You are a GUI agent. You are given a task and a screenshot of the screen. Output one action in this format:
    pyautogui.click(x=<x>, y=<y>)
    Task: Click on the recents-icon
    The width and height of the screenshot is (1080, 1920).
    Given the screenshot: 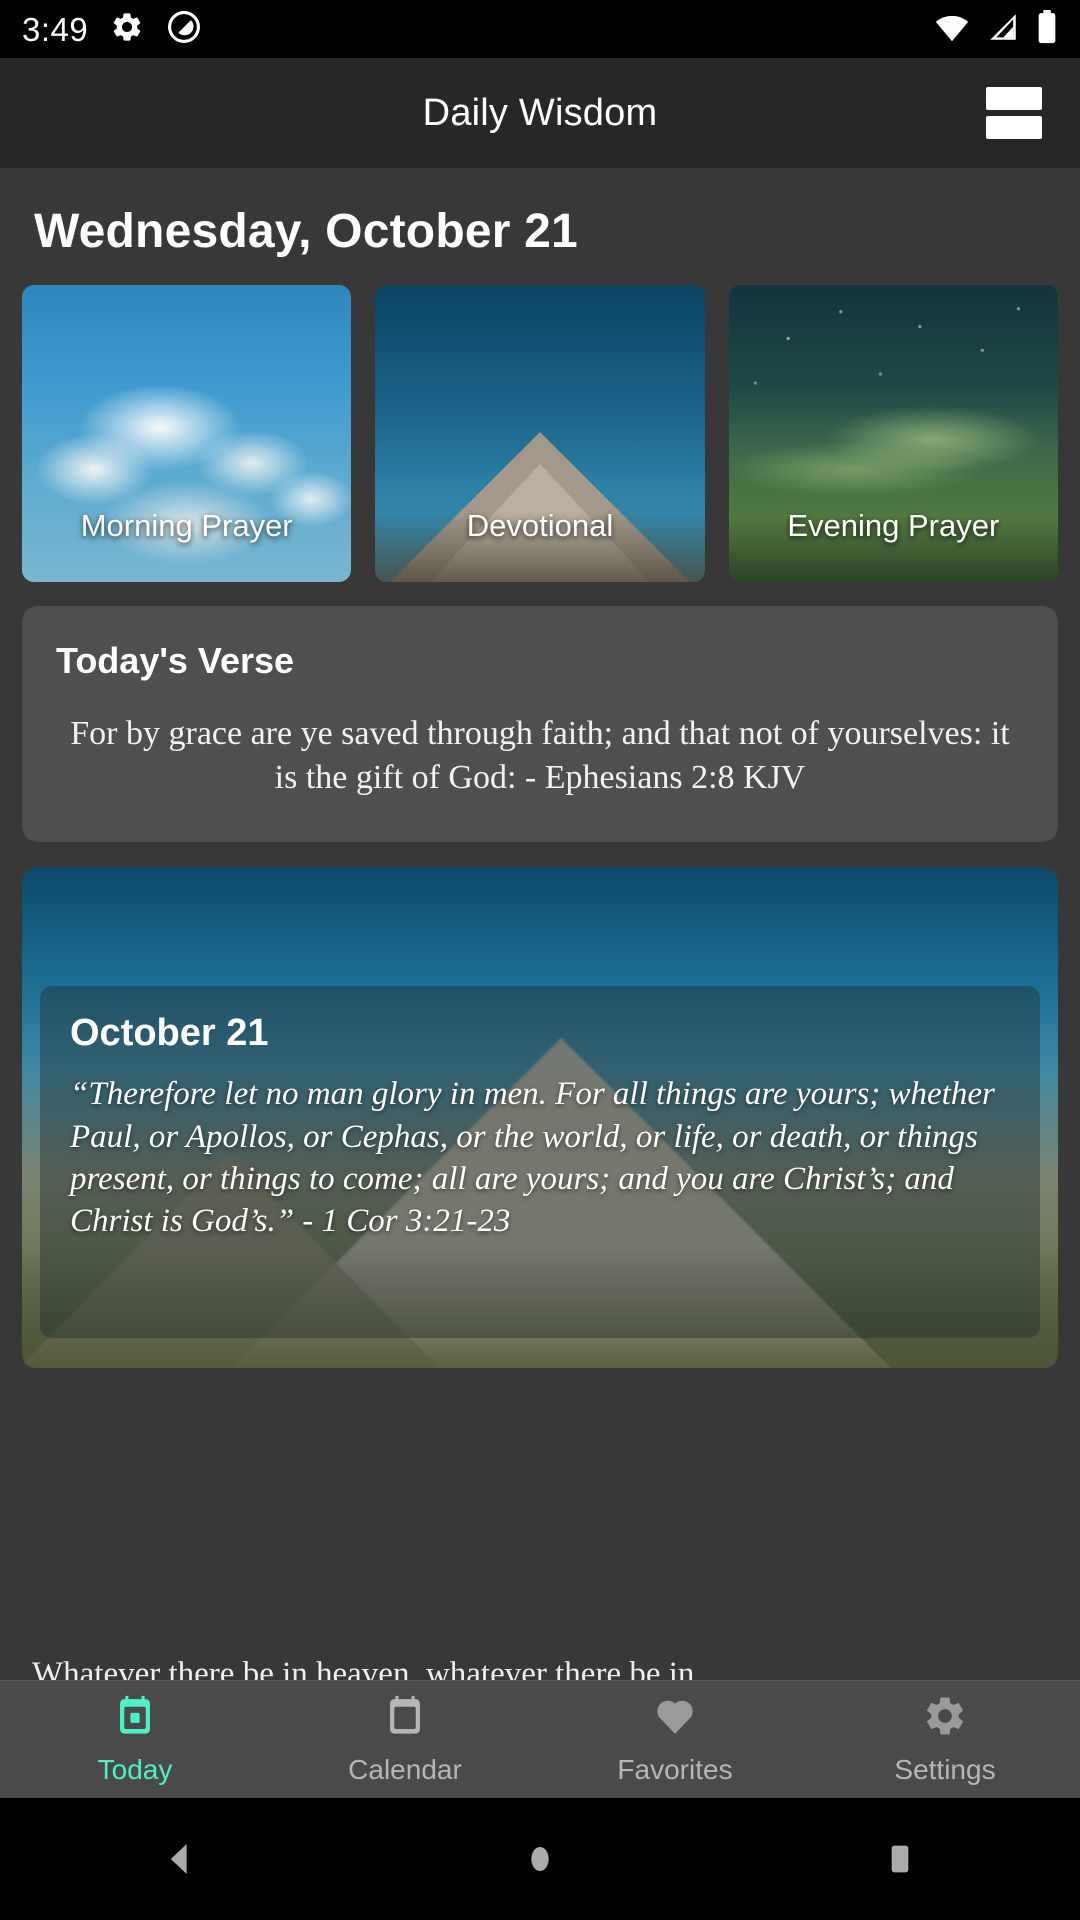 What is the action you would take?
    pyautogui.click(x=900, y=1859)
    